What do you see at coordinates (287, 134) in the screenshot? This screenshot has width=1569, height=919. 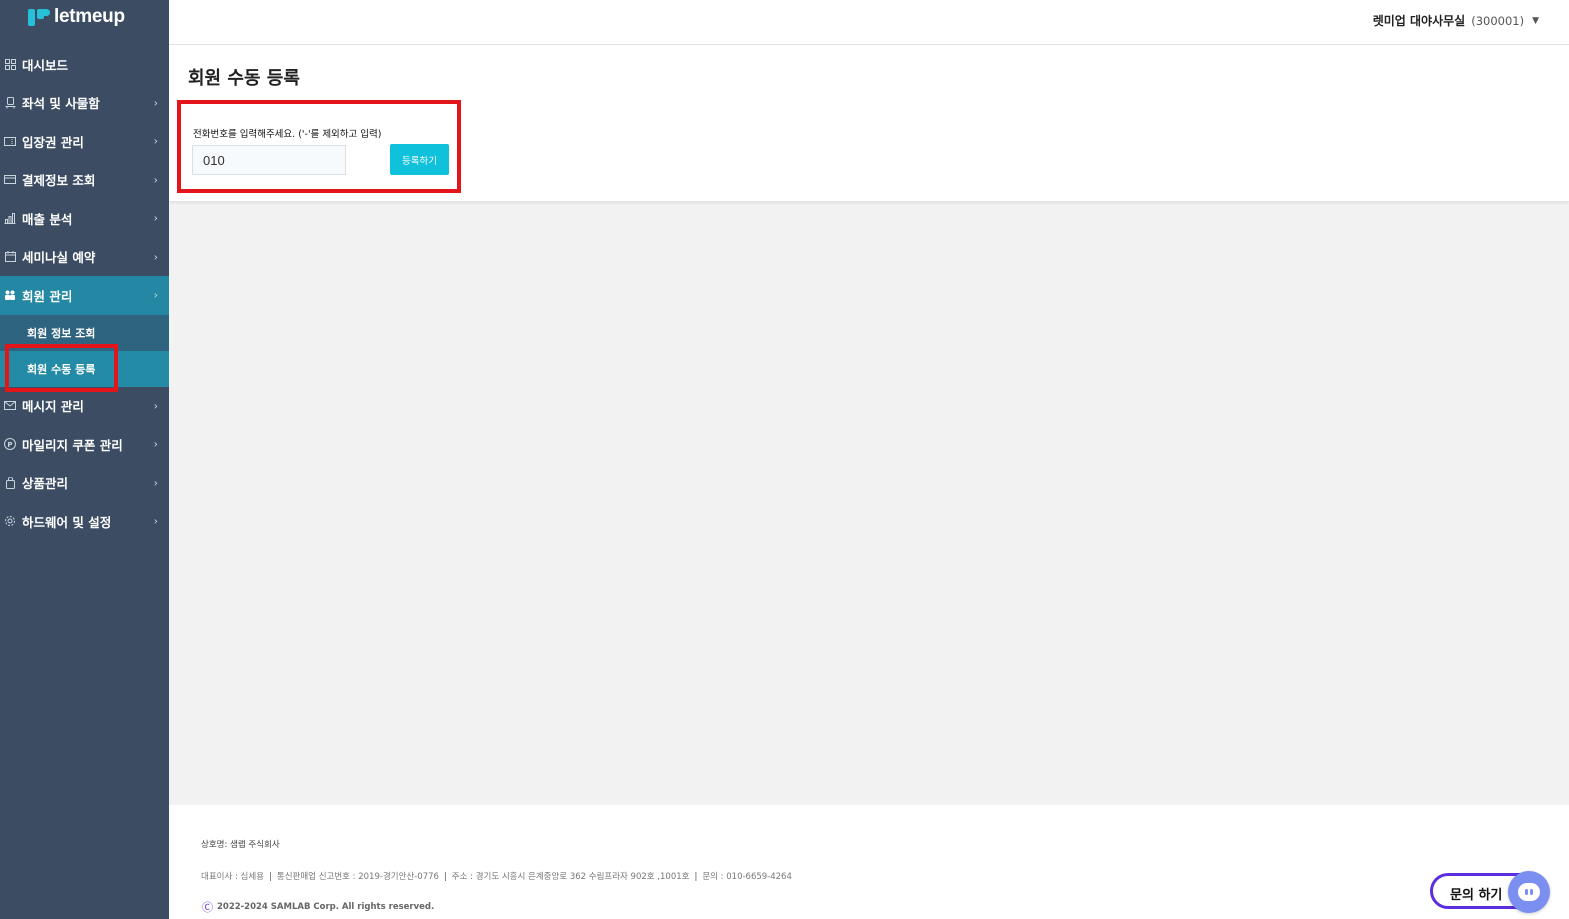 I see `phone-label: 전화번호를 입력해주세요. ('-'를 제외하고 입력)` at bounding box center [287, 134].